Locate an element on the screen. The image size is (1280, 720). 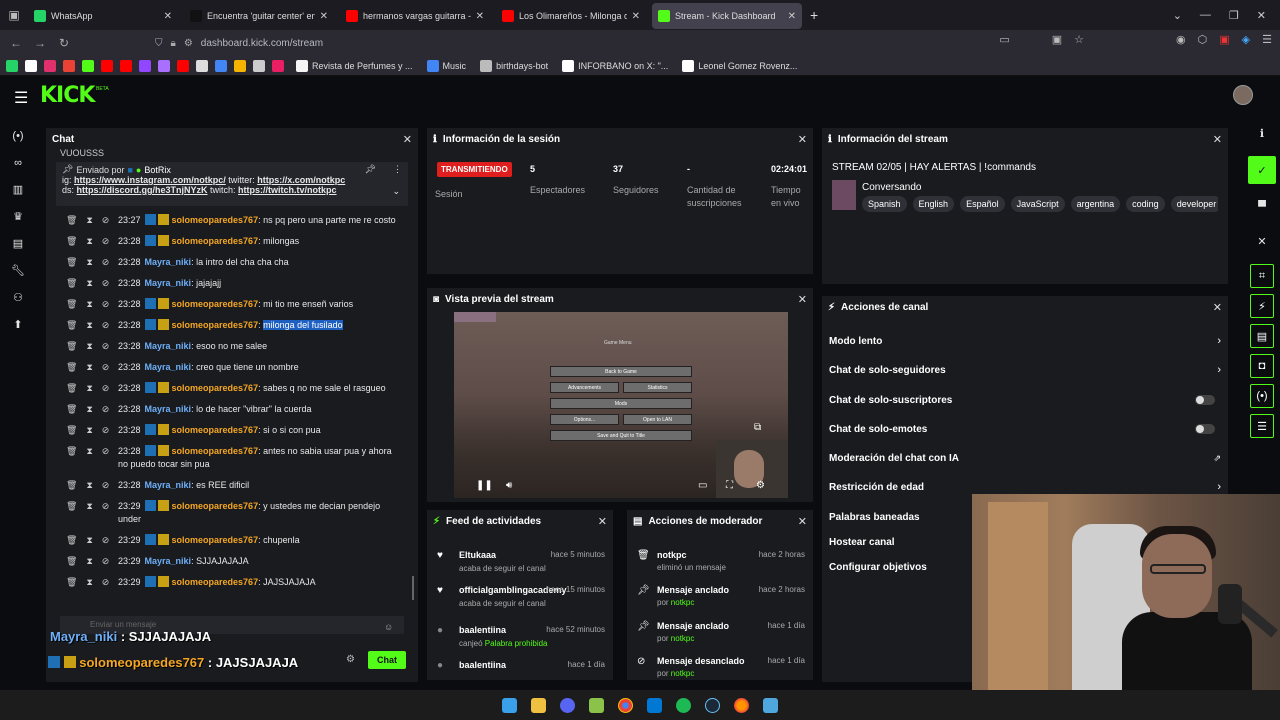
emote-icon: ☺ is located at coordinates (388, 627).